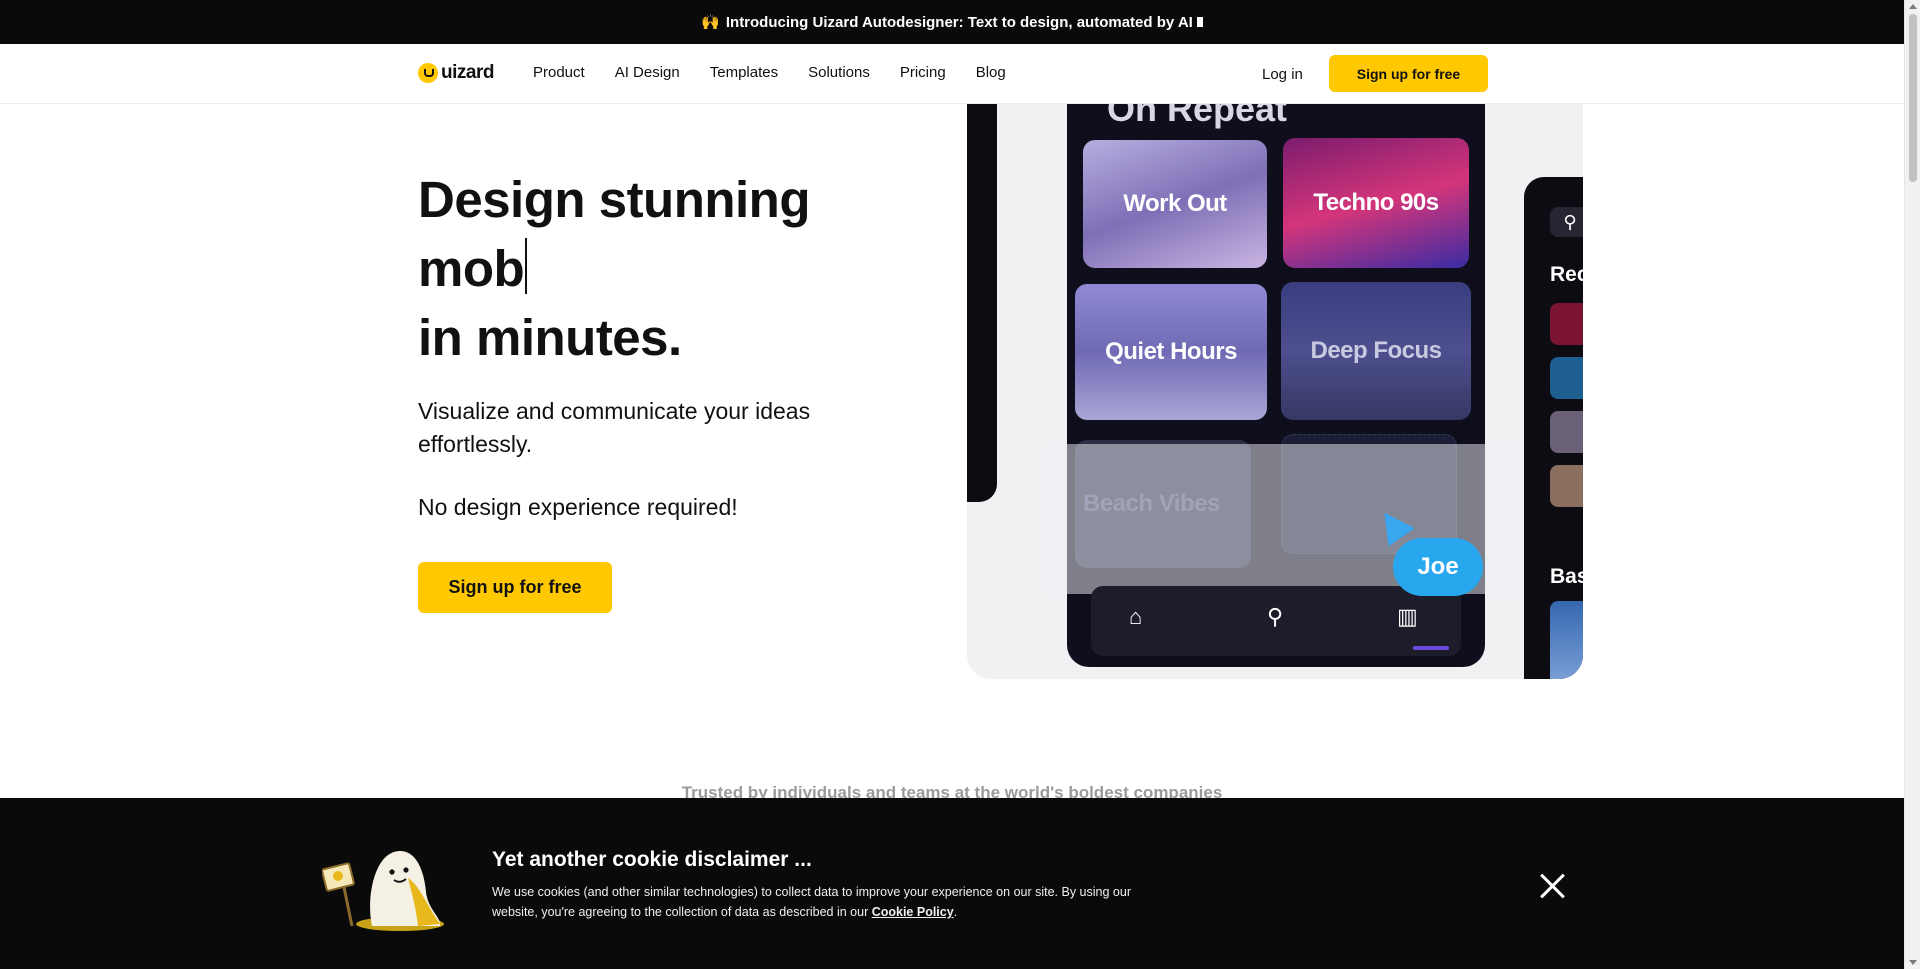  I want to click on typing-text: mob, so click(471, 268).